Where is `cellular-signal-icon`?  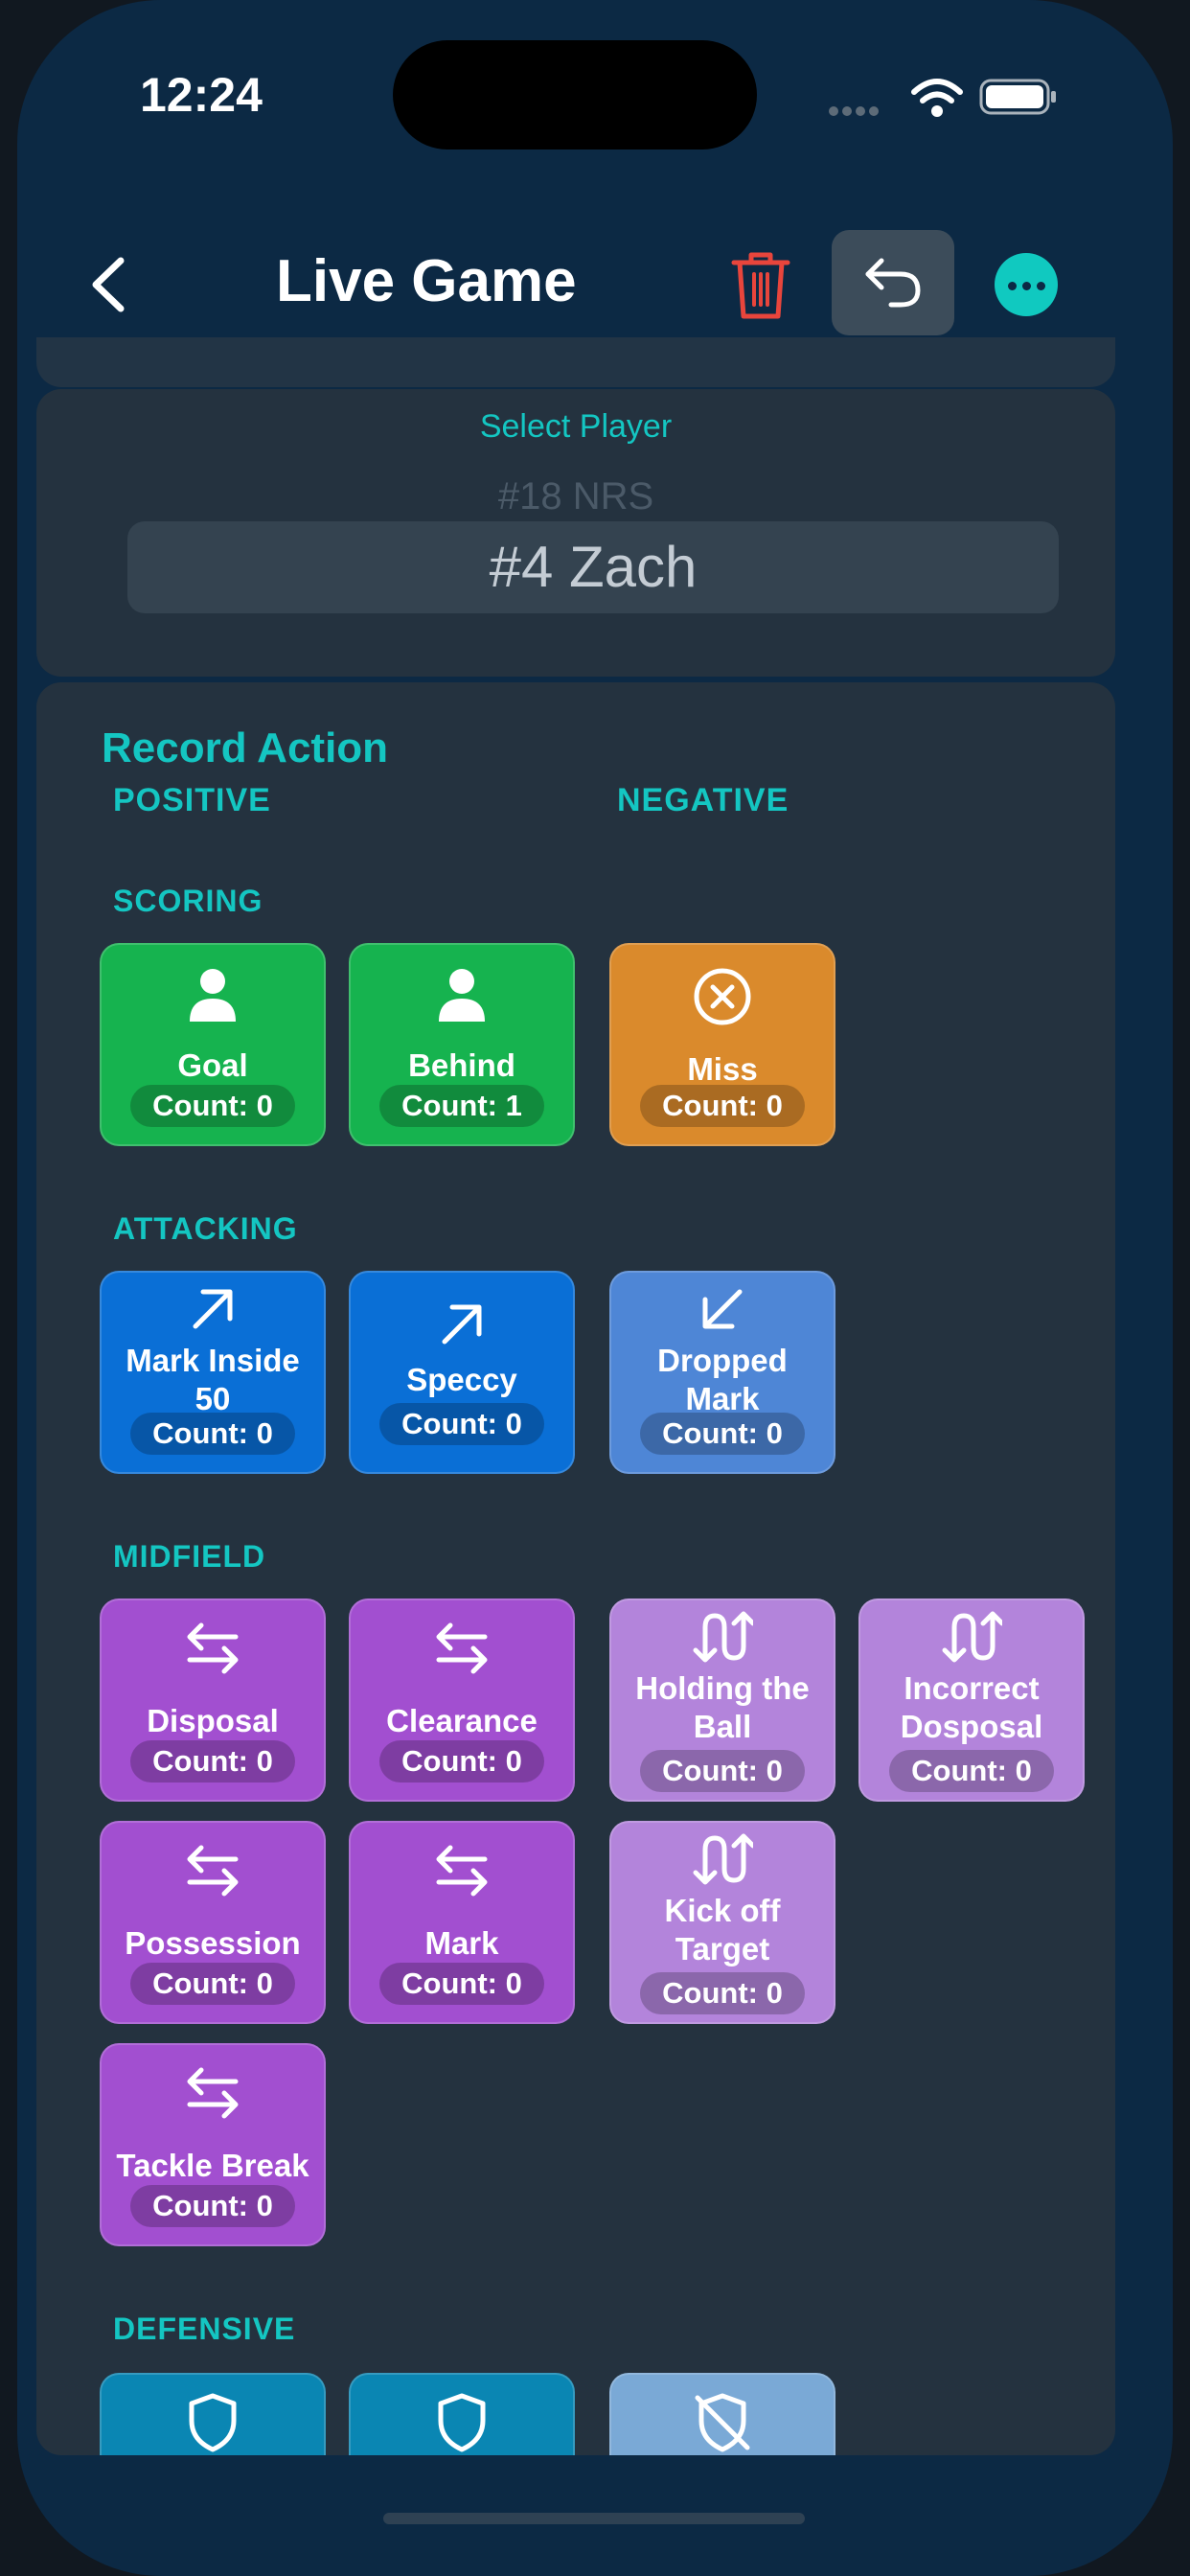 cellular-signal-icon is located at coordinates (858, 110).